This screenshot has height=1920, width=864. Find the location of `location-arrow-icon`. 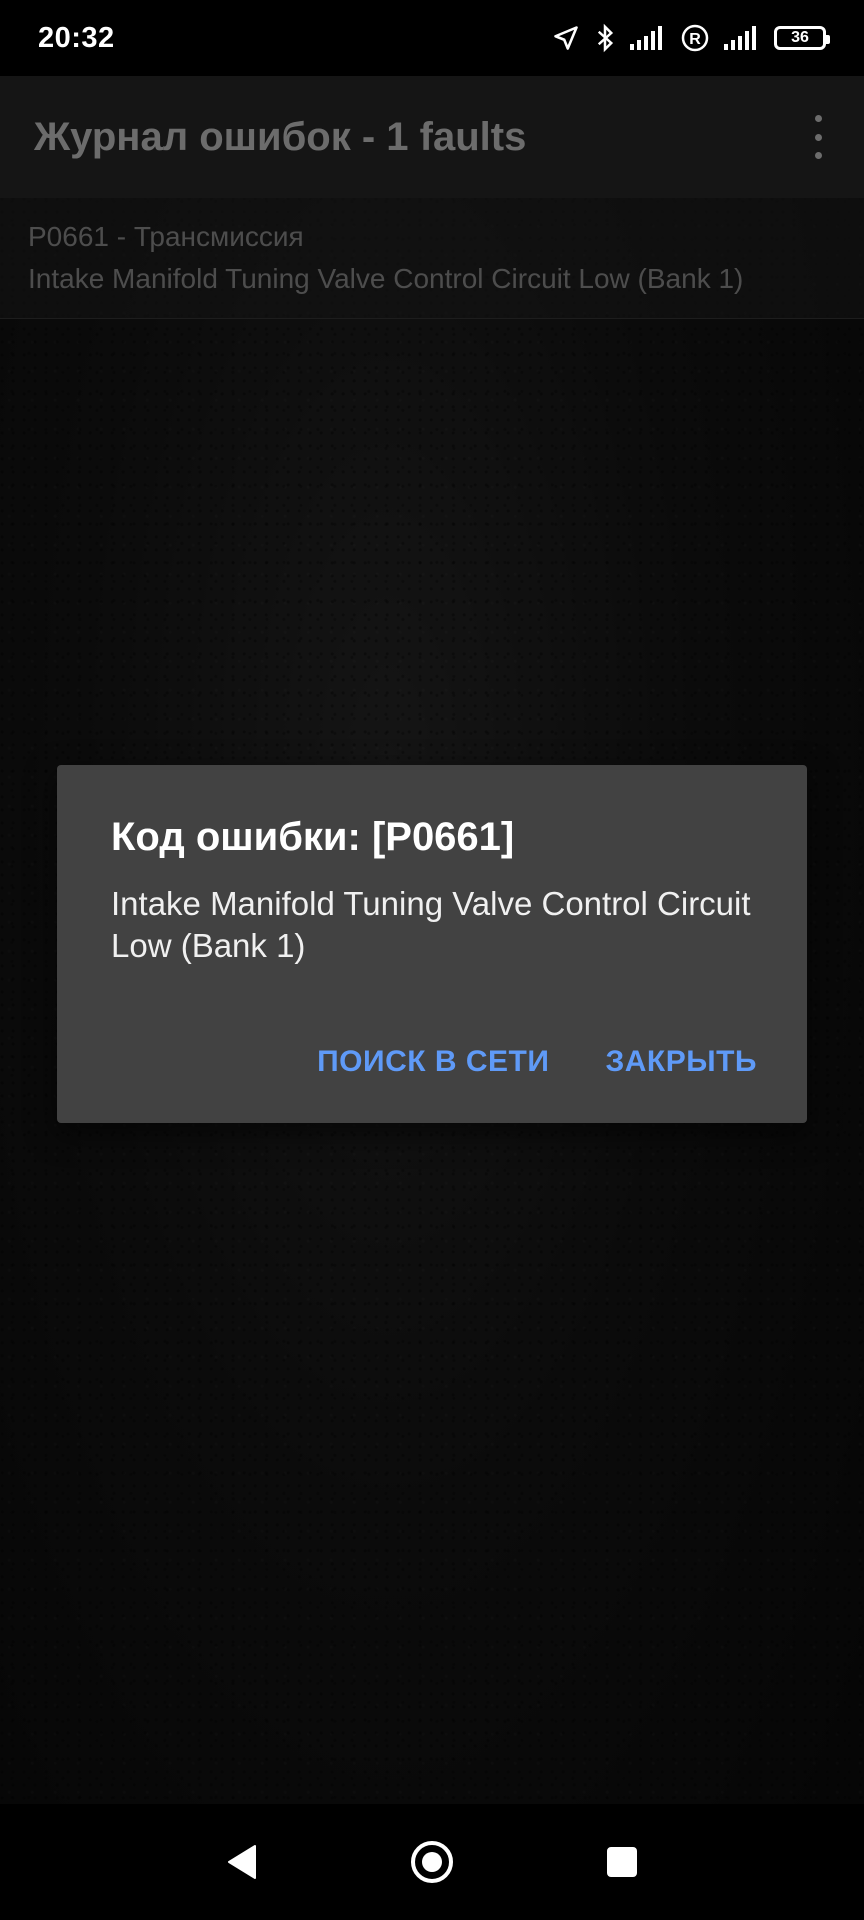

location-arrow-icon is located at coordinates (566, 38).